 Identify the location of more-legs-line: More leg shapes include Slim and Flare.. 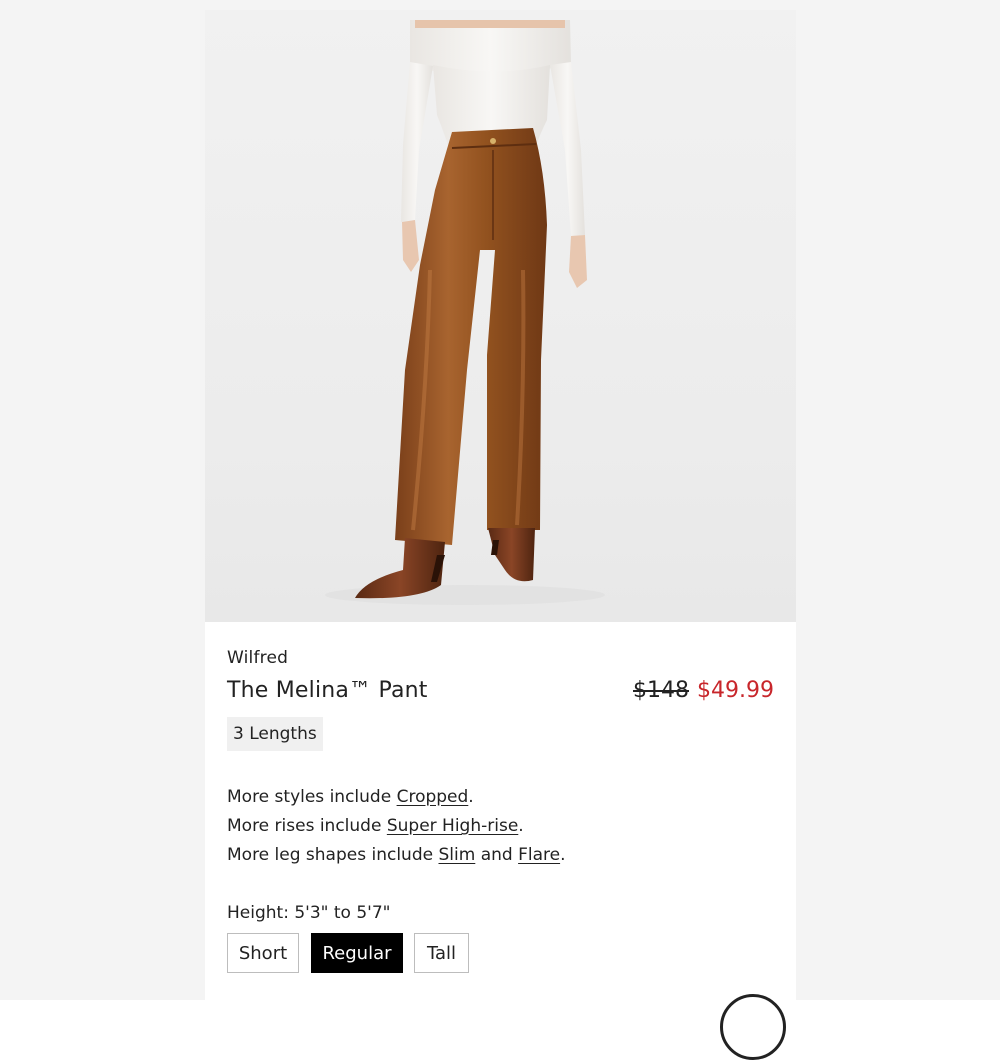
(396, 855).